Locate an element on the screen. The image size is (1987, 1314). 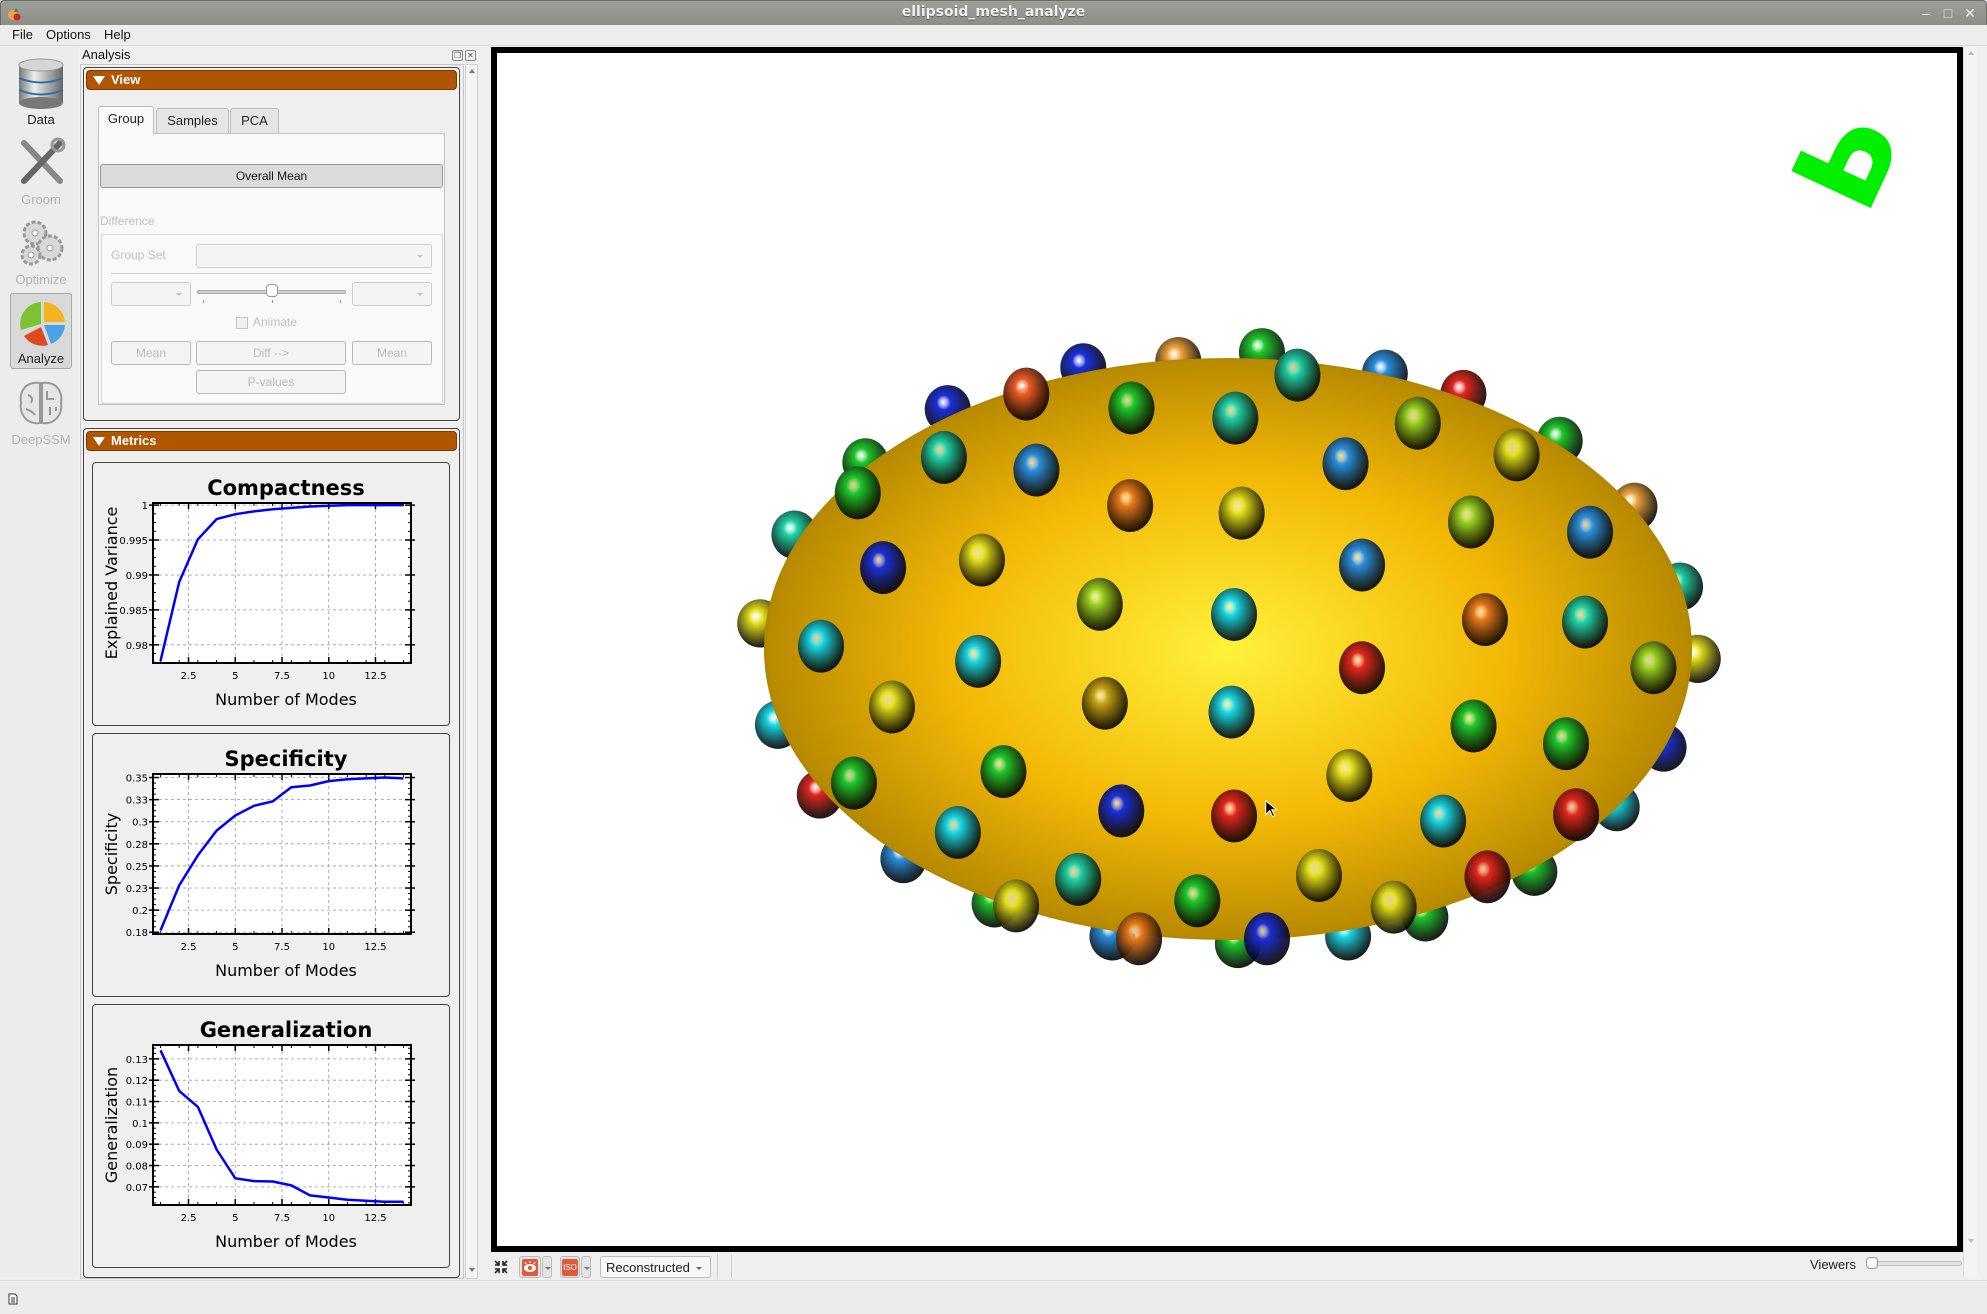
left-mean-button: Mean is located at coordinates (151, 353).